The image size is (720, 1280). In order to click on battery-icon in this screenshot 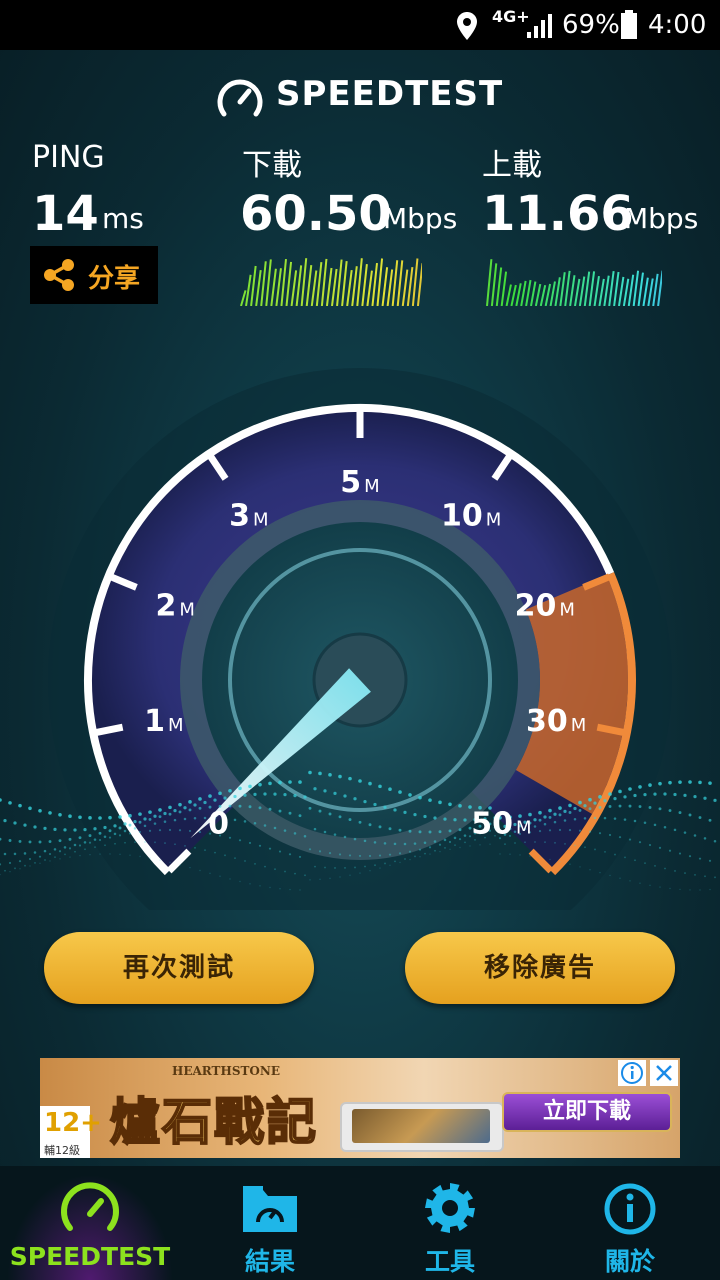, I will do `click(629, 24)`.